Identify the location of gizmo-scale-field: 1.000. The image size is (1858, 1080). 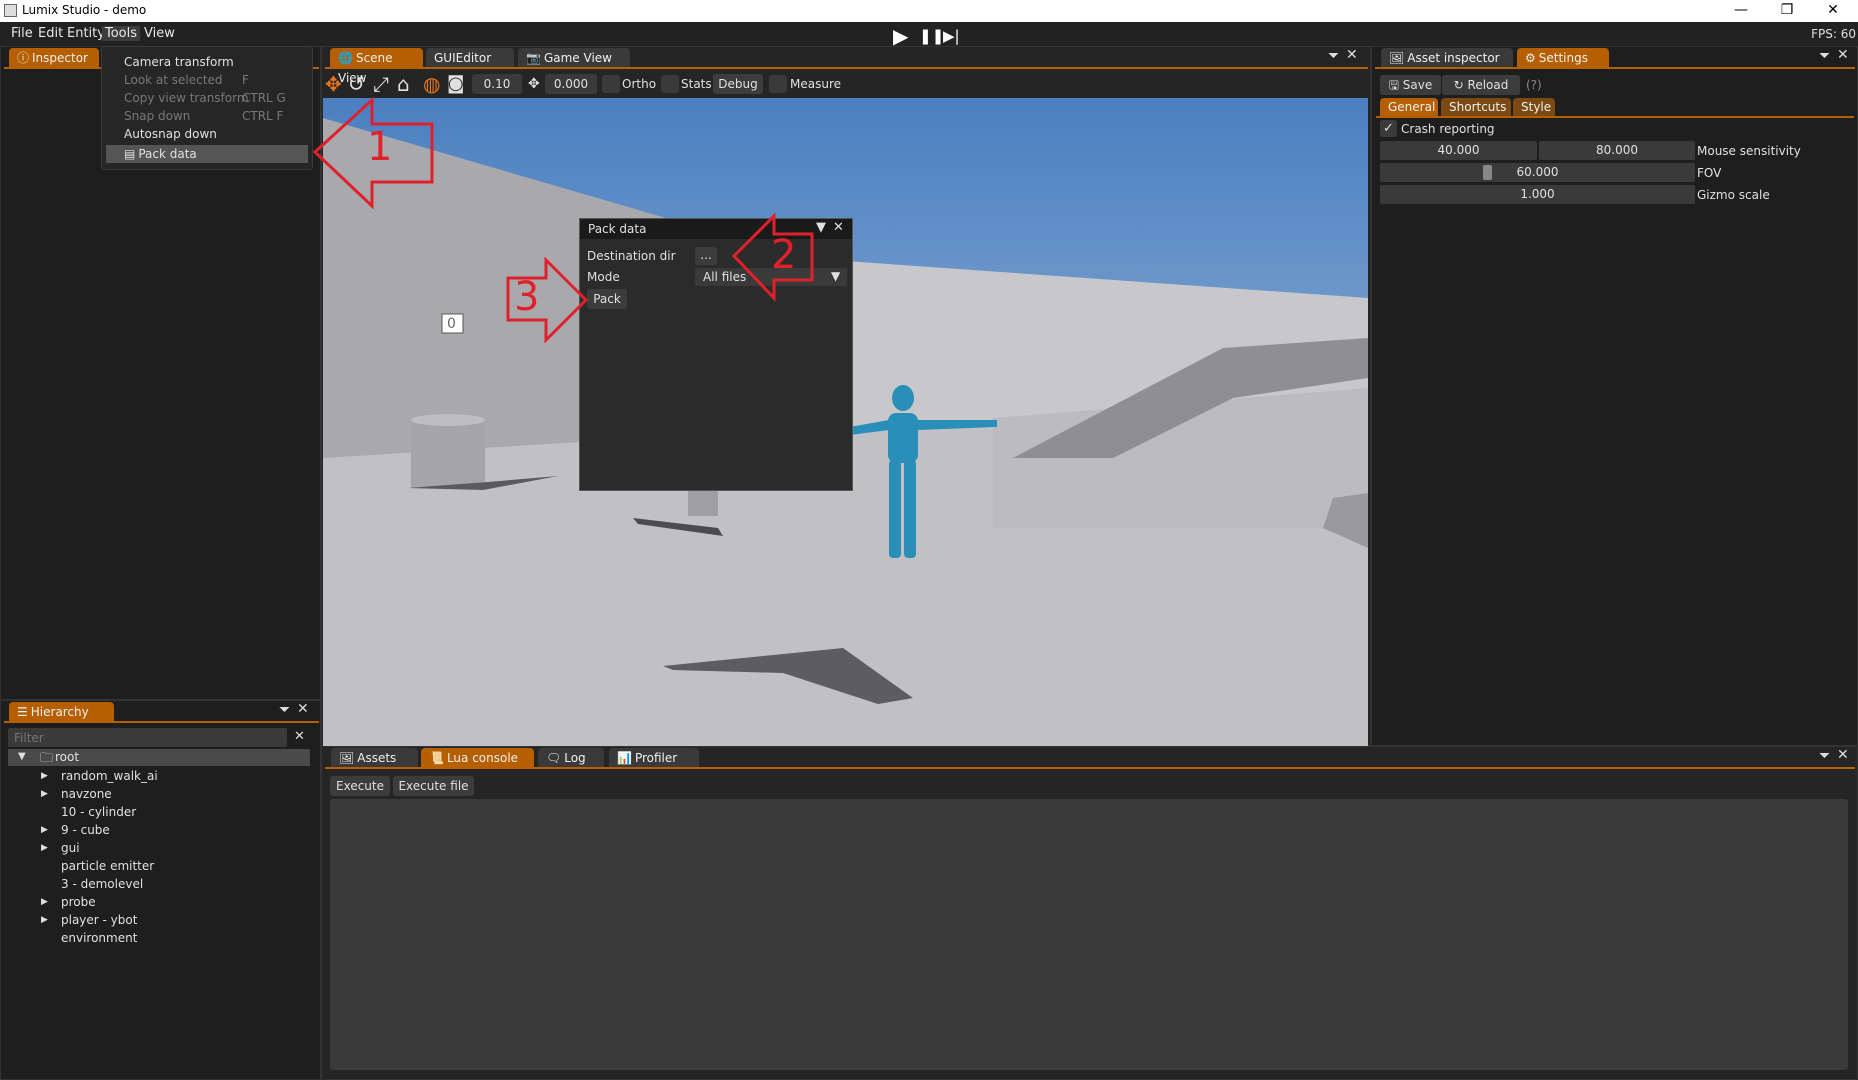
(1537, 194).